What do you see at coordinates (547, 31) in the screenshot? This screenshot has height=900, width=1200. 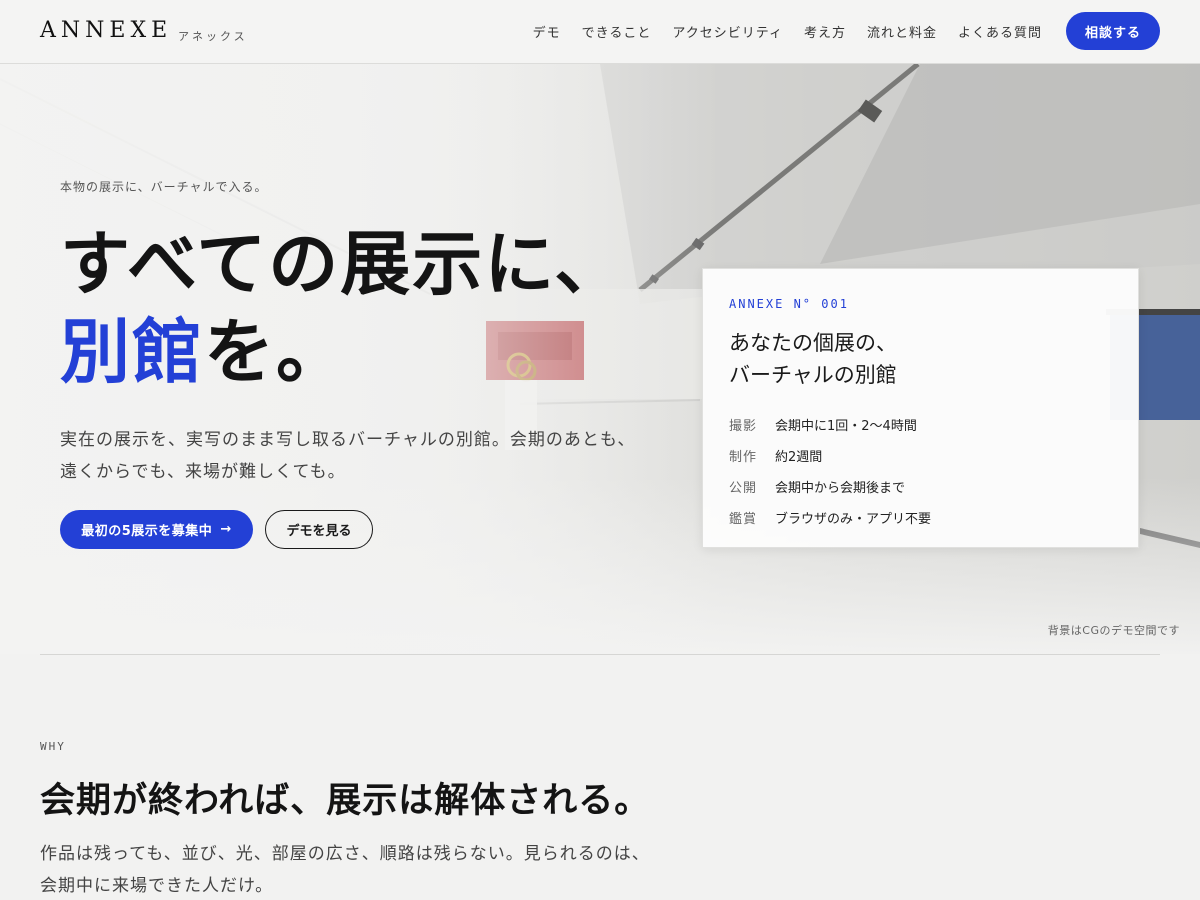 I see `nav-demo: デモ` at bounding box center [547, 31].